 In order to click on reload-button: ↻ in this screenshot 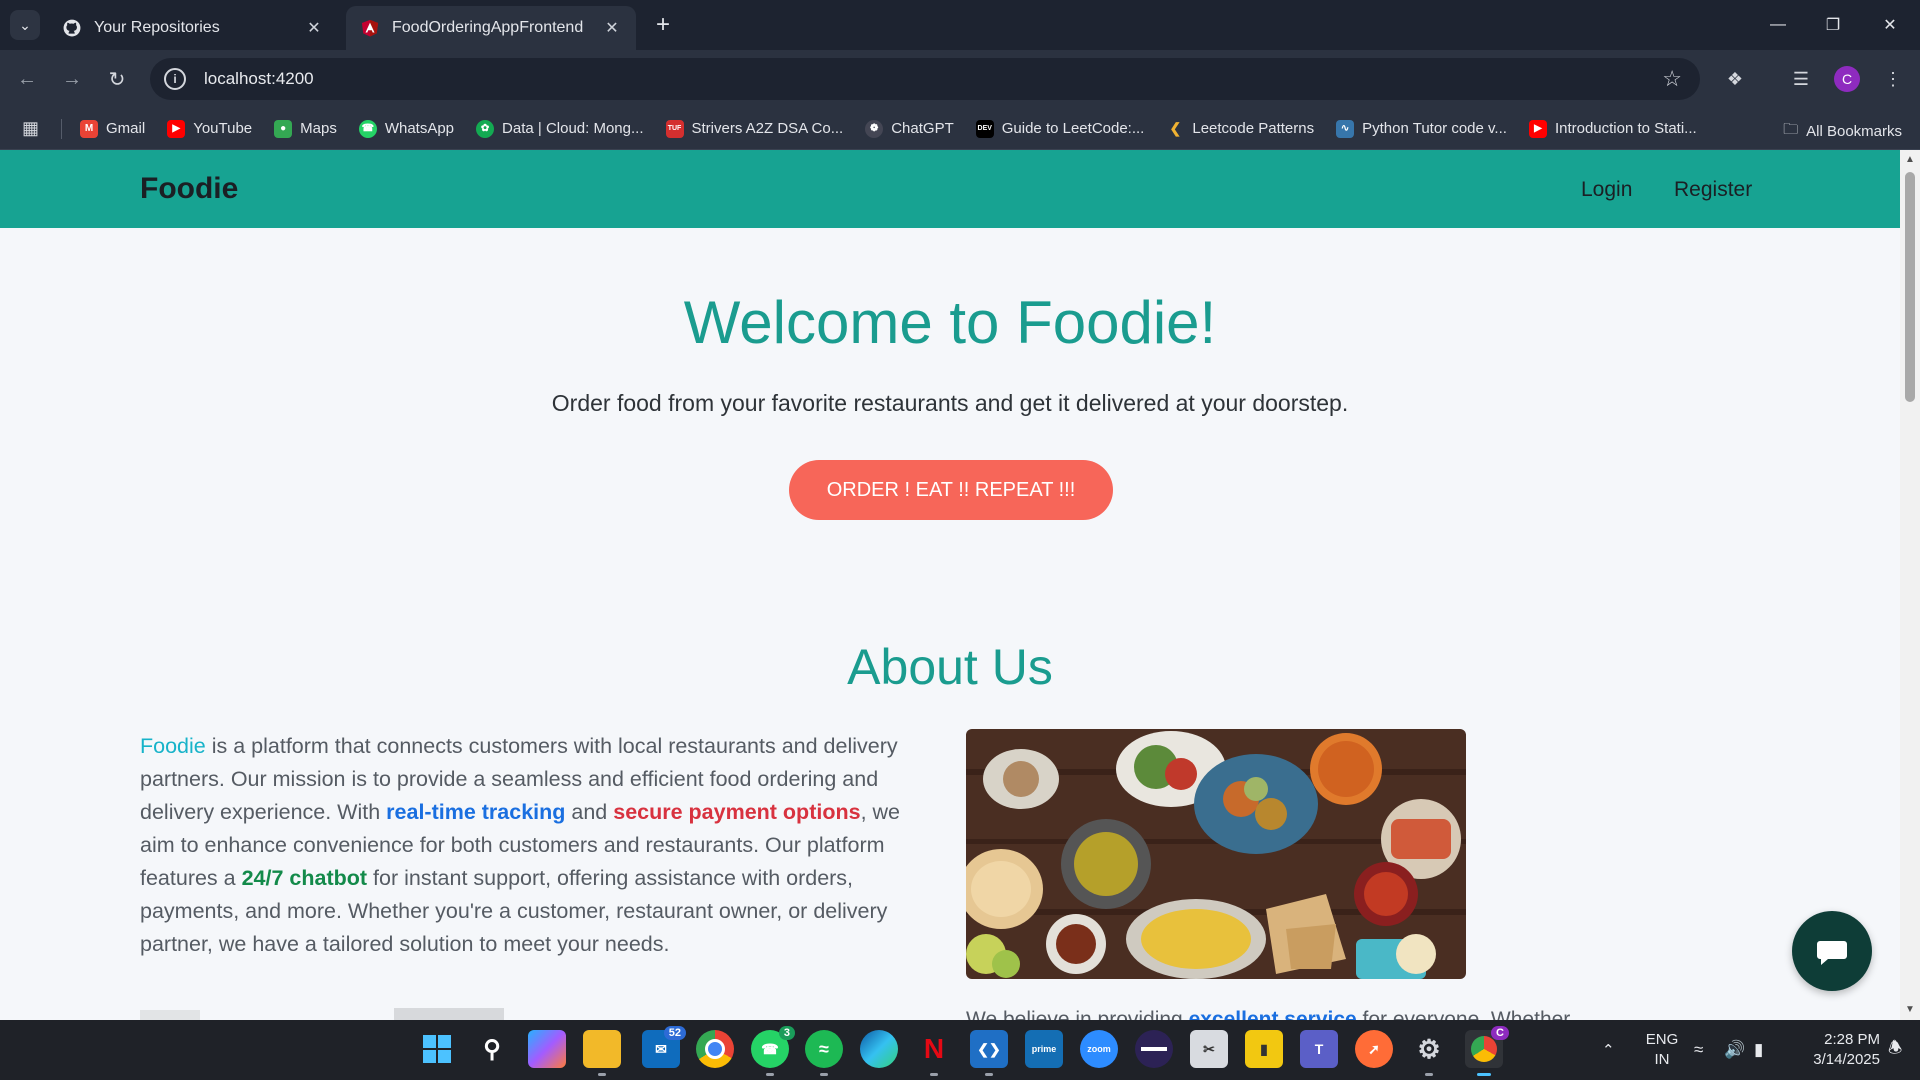, I will do `click(117, 79)`.